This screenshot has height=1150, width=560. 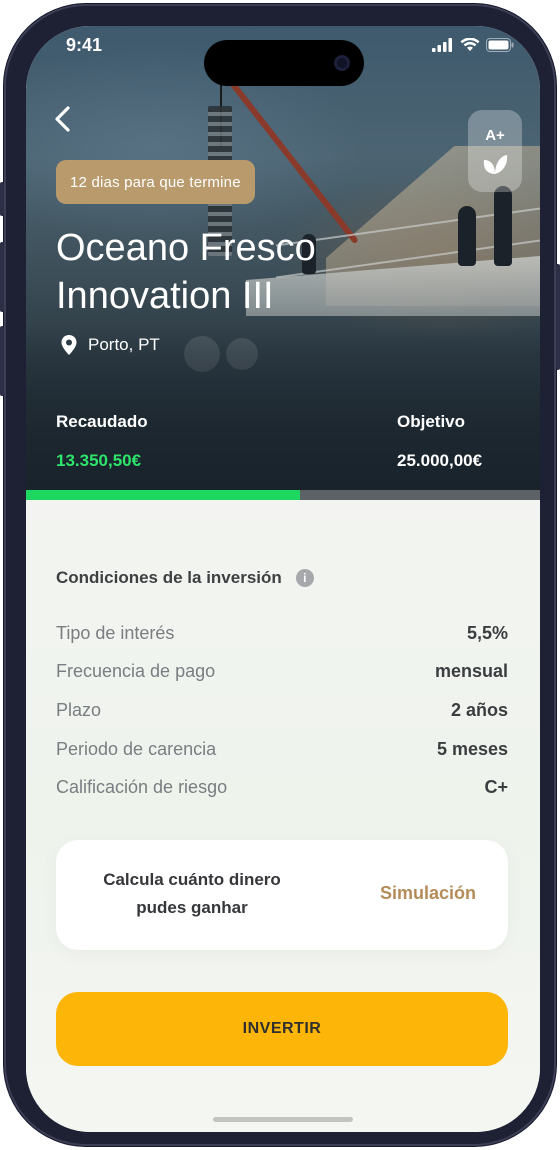 I want to click on mute-switch, so click(x=2, y=199).